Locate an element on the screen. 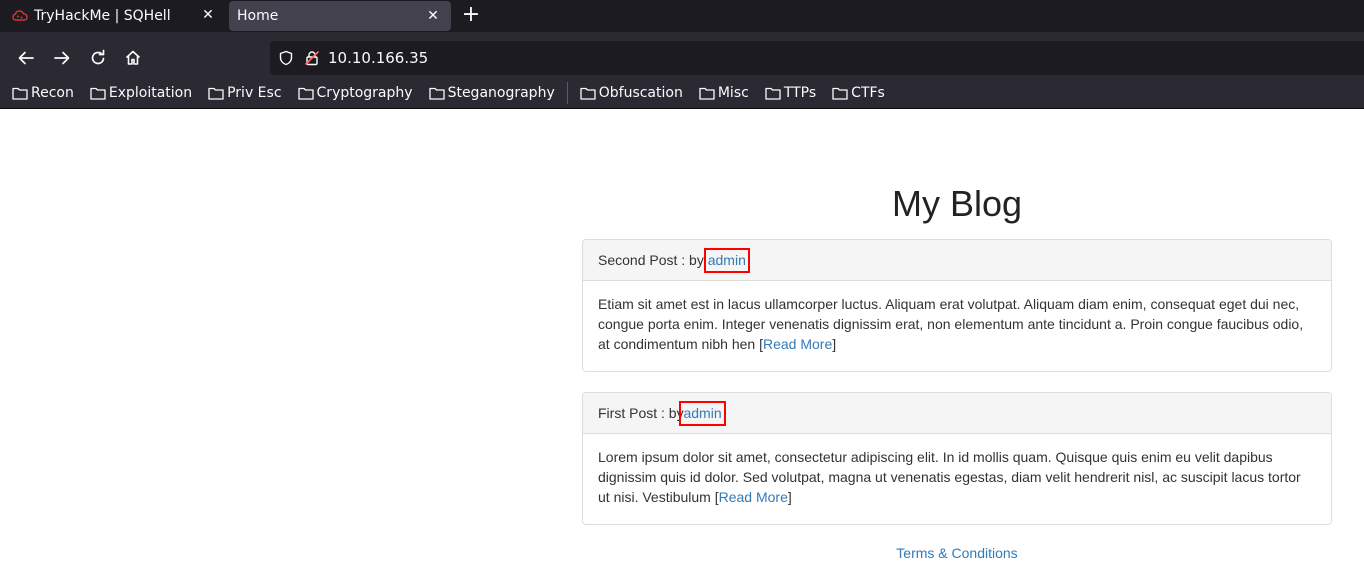  bookmark-folder-cryptography: Cryptography is located at coordinates (357, 93).